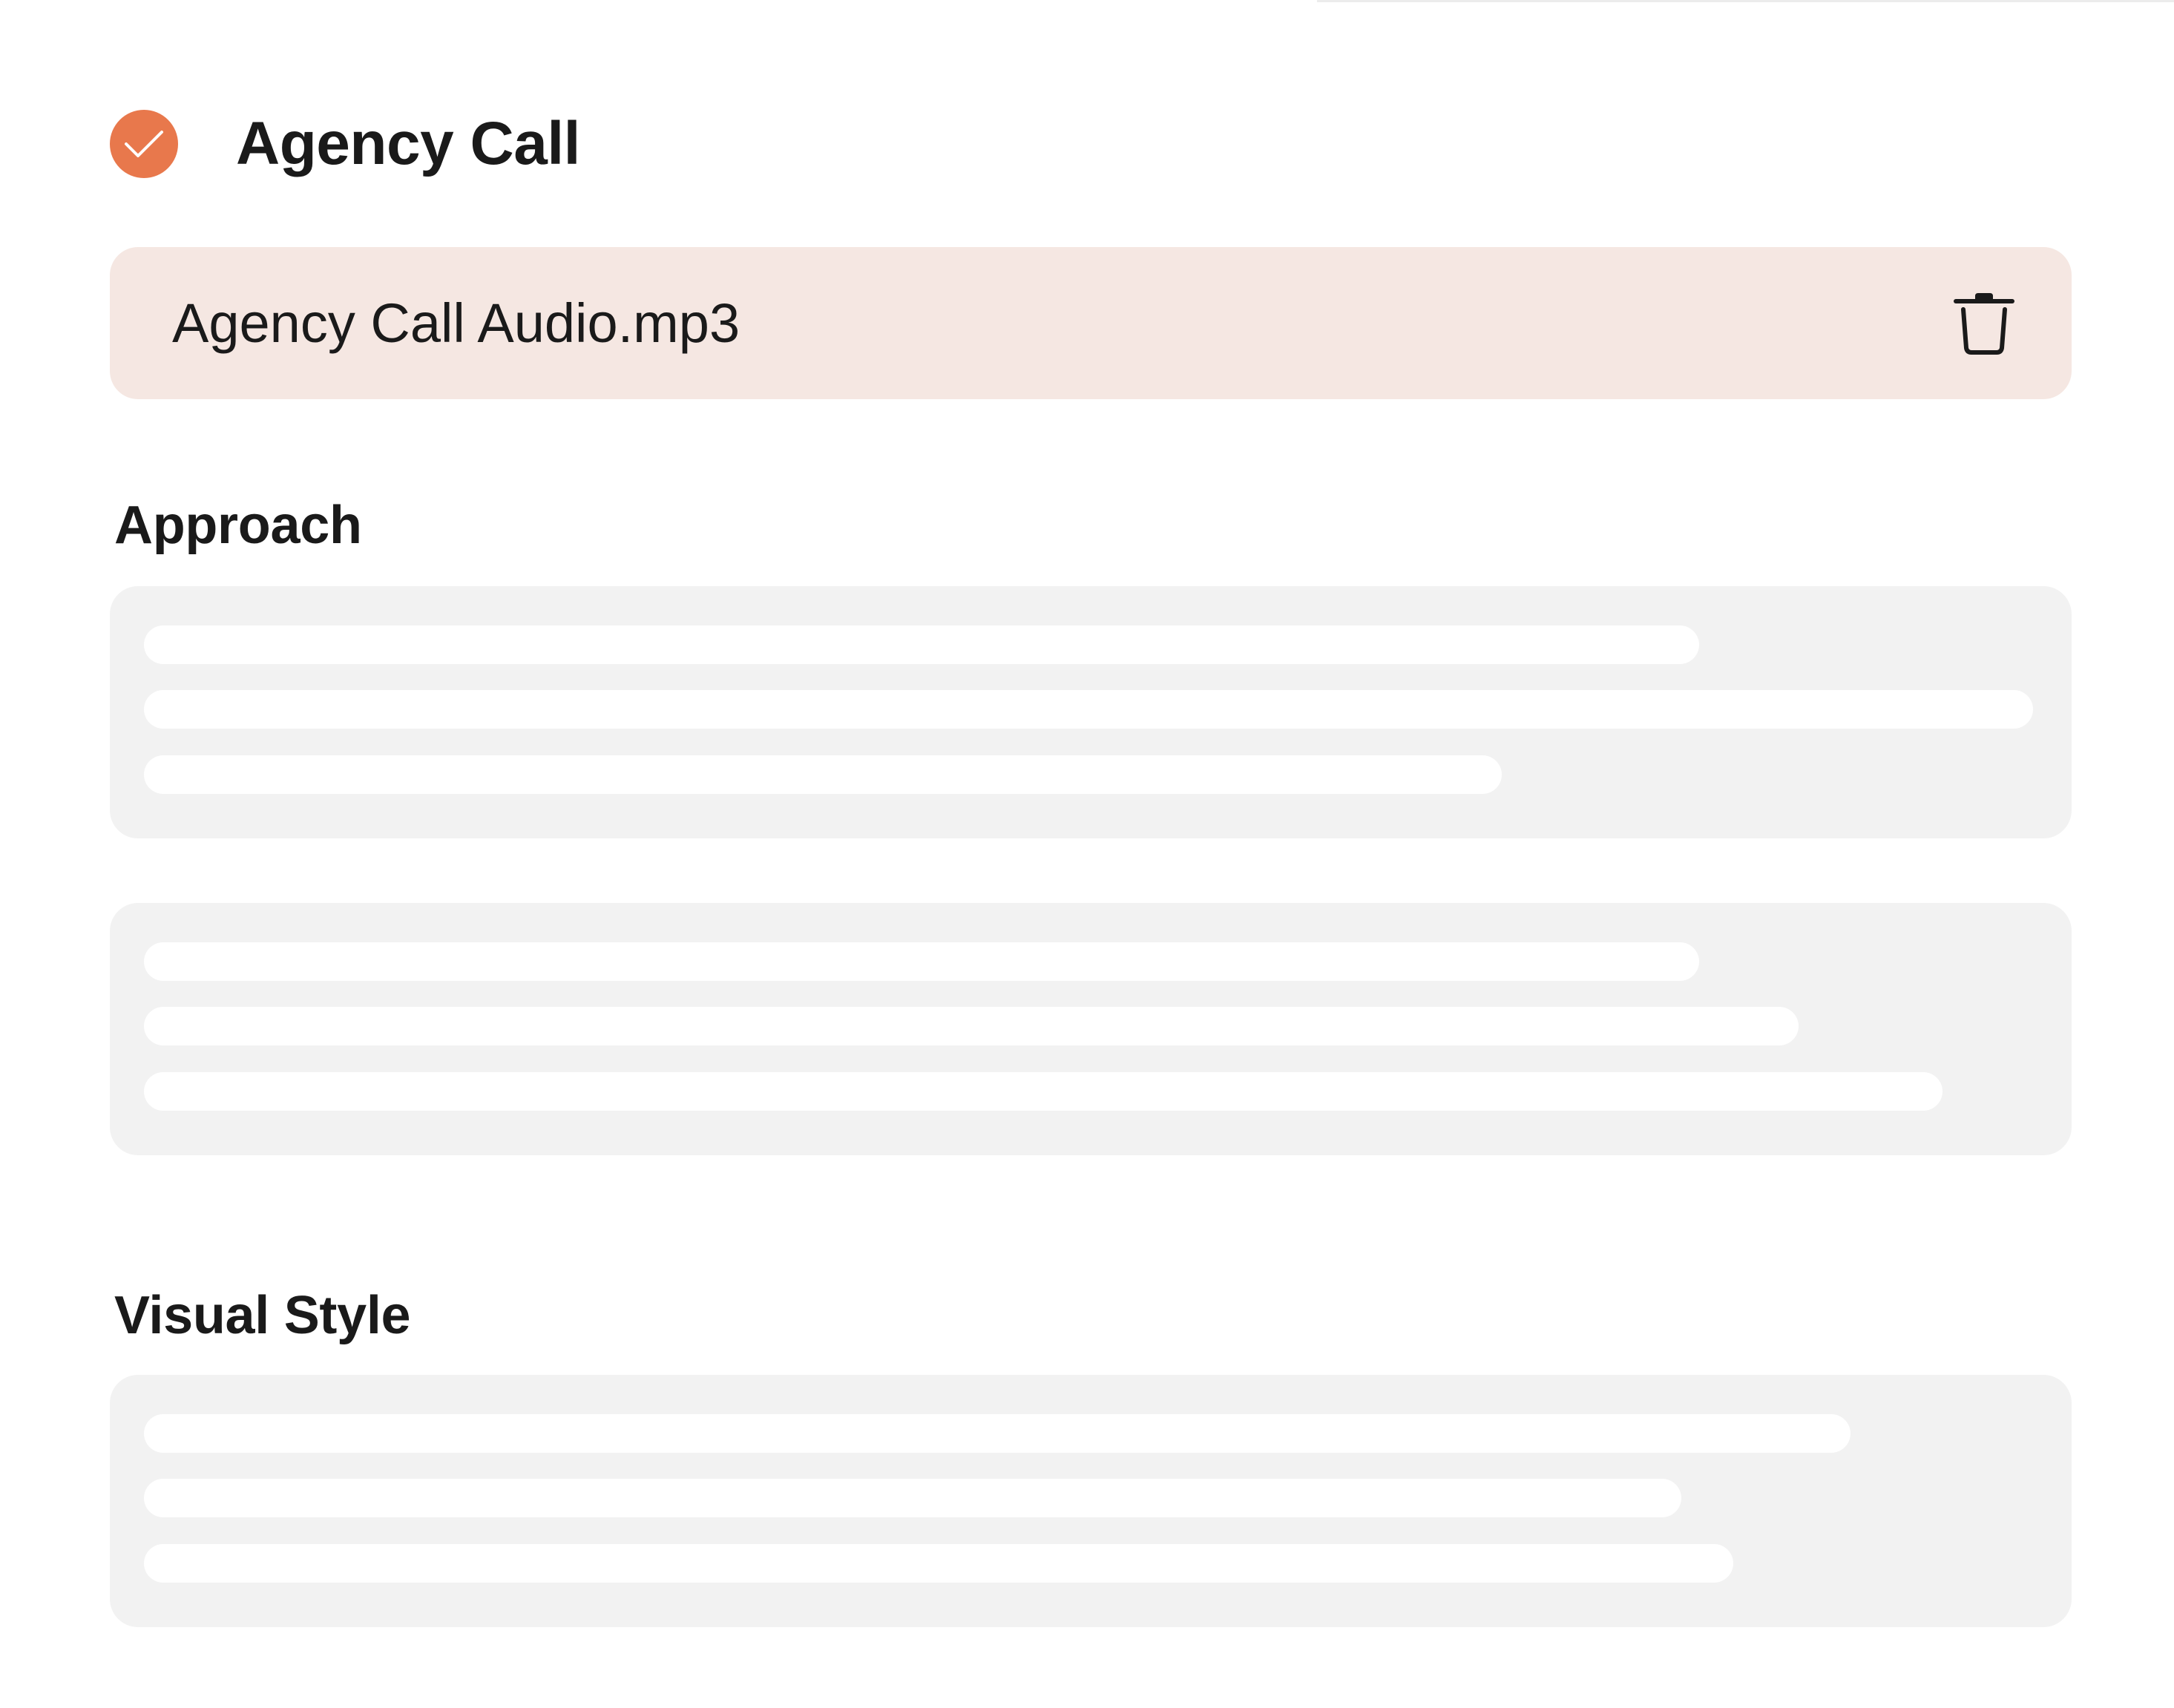 The width and height of the screenshot is (2174, 1708). I want to click on task-title: Agency Call, so click(408, 143).